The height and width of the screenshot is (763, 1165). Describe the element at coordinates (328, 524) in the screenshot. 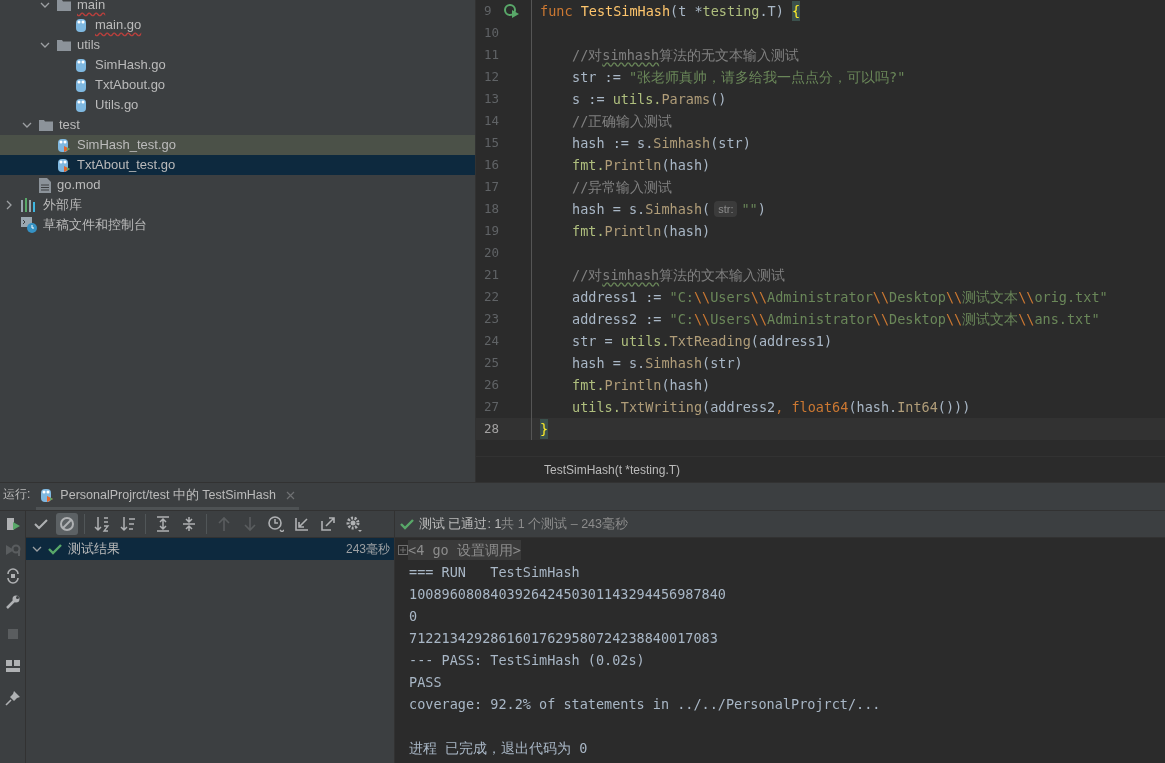

I see `export-icon` at that location.